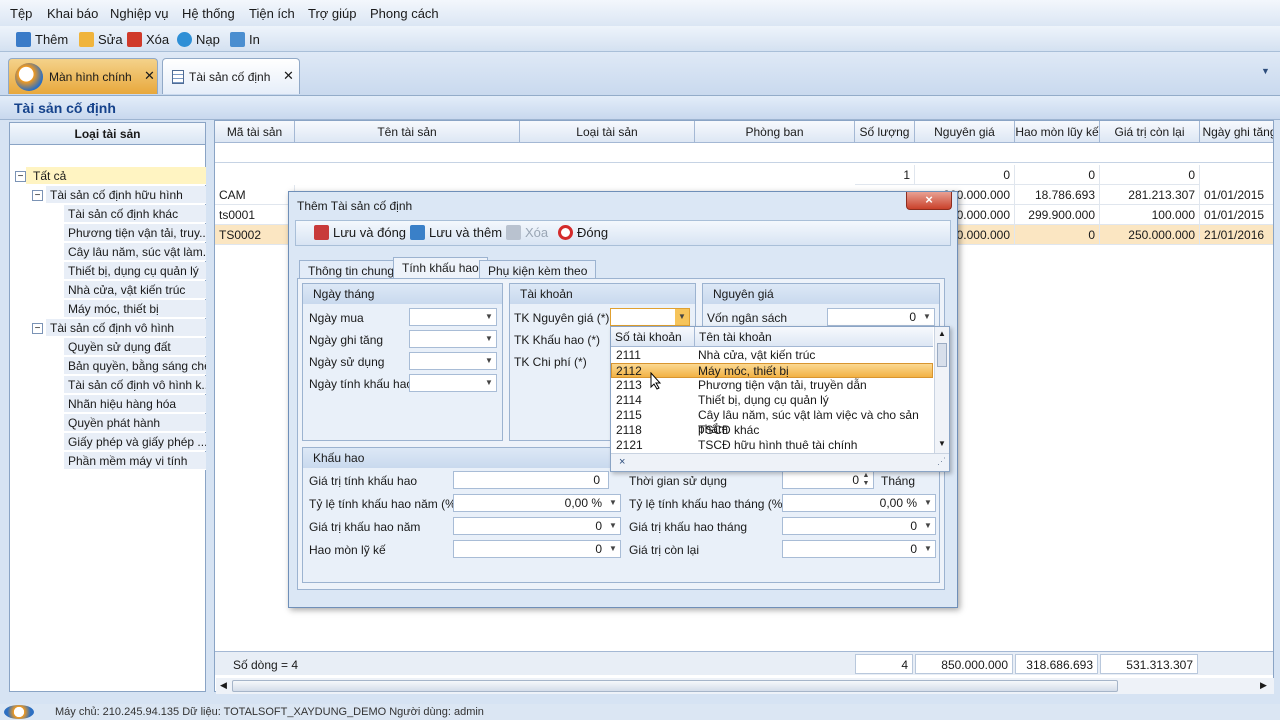 This screenshot has width=1280, height=720. What do you see at coordinates (83, 76) in the screenshot?
I see `tab-main-screen: Màn hình chính ✕` at bounding box center [83, 76].